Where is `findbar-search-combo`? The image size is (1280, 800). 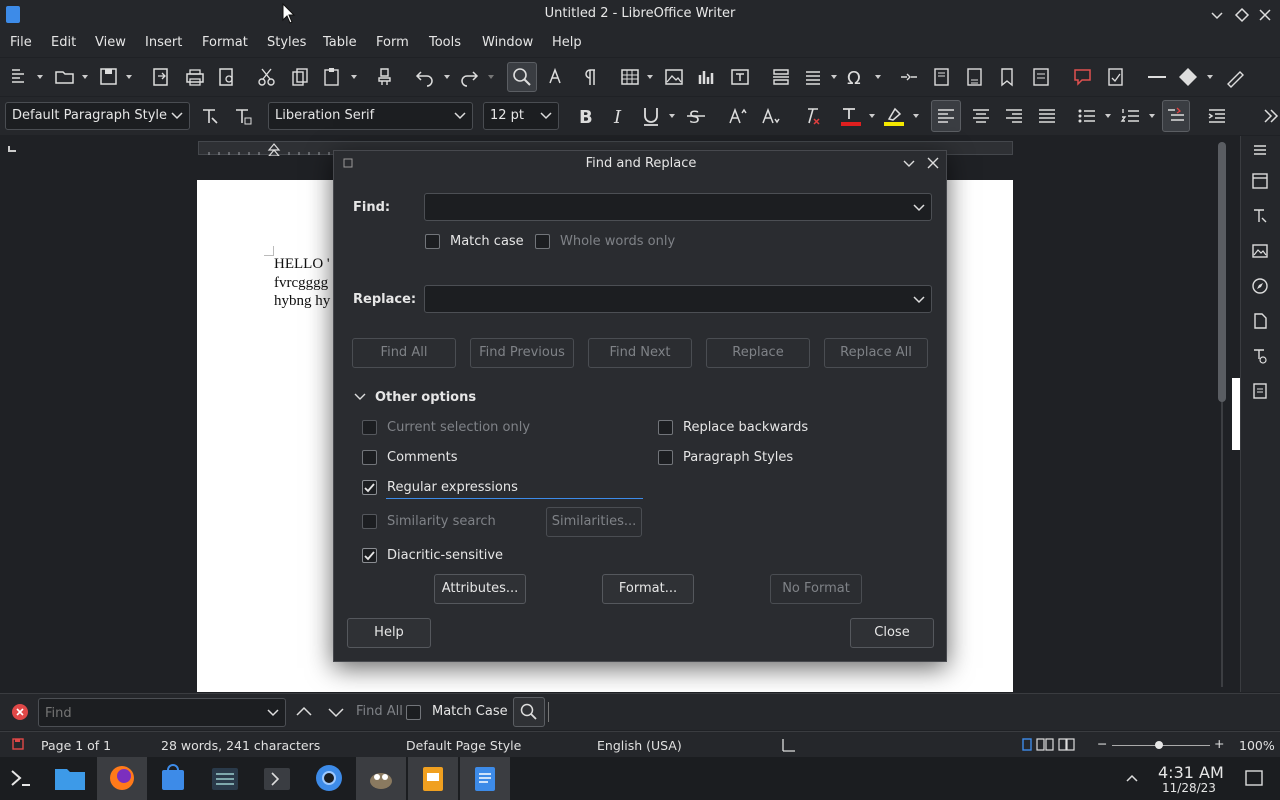
findbar-search-combo is located at coordinates (162, 712).